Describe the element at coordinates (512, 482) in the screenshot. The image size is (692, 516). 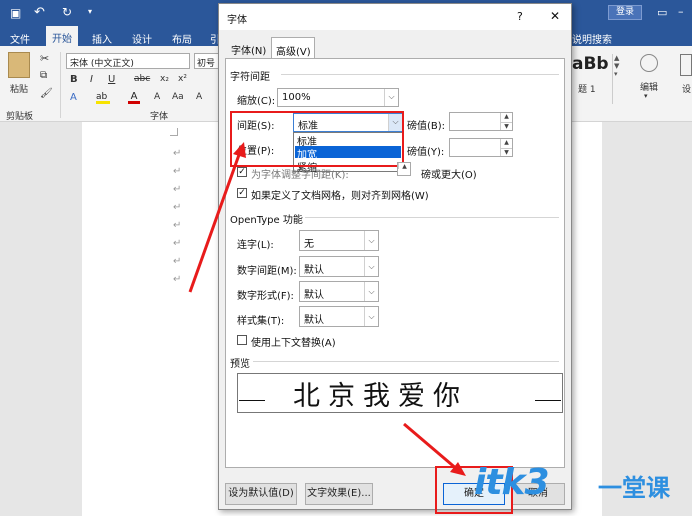
I see `watermark-logo: itk3` at that location.